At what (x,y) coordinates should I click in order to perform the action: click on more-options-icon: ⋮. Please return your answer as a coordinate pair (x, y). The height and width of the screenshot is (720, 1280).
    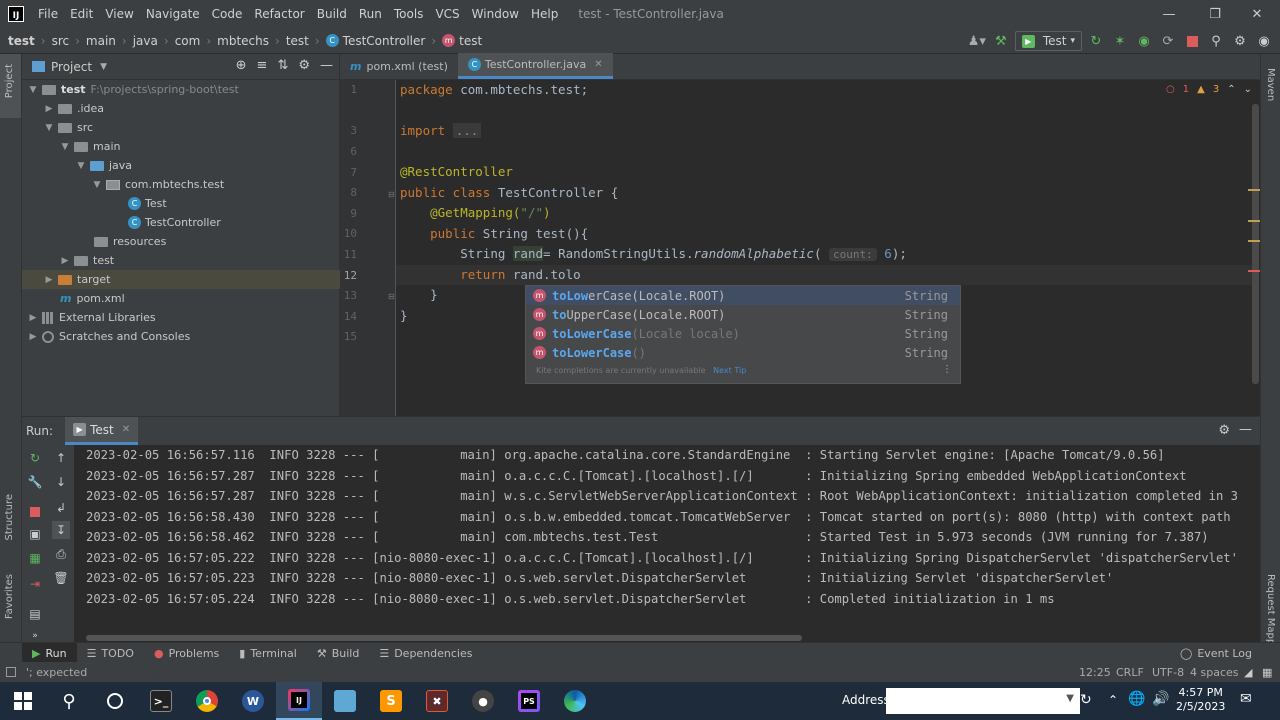
    Looking at the image, I should click on (947, 369).